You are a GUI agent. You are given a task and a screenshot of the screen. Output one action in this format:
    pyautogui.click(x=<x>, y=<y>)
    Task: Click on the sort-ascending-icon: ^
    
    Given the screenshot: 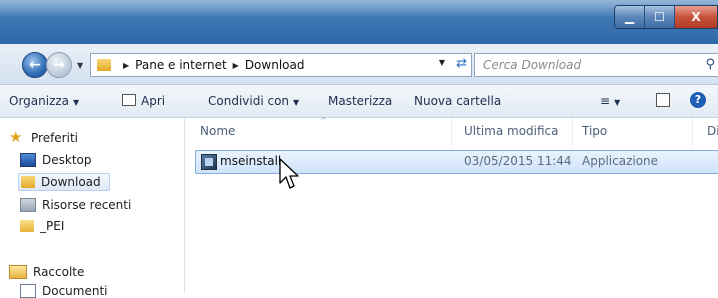 What is the action you would take?
    pyautogui.click(x=323, y=120)
    